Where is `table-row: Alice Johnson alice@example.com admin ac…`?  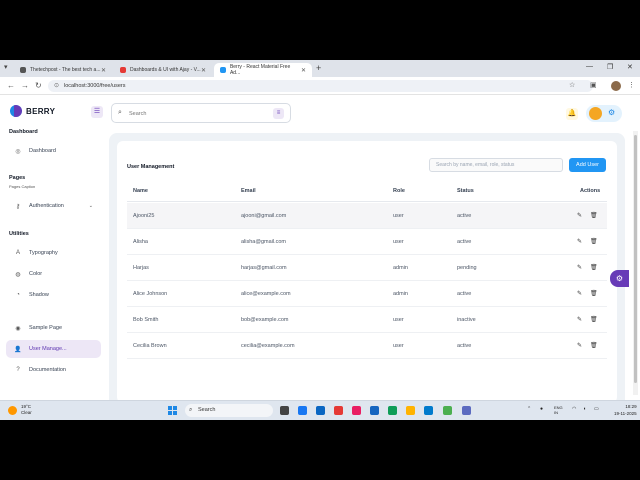 table-row: Alice Johnson alice@example.com admin ac… is located at coordinates (367, 294).